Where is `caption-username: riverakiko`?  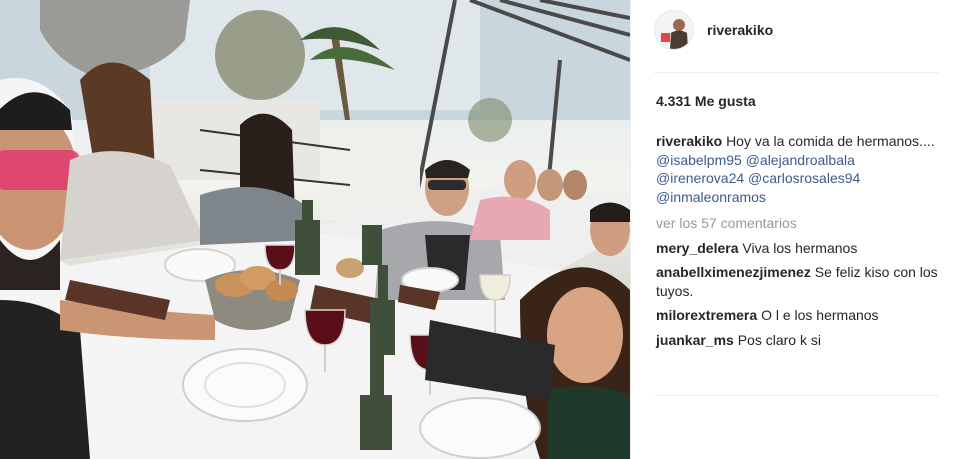 caption-username: riverakiko is located at coordinates (689, 141).